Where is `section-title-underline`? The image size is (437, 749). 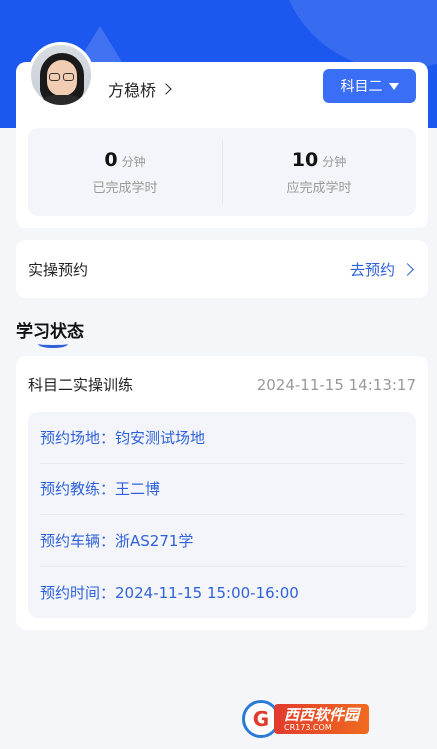 section-title-underline is located at coordinates (53, 344).